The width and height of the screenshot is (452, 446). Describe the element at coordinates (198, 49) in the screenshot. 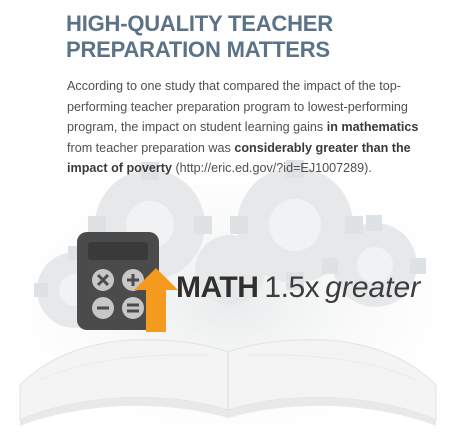

I see `title-line-2: PREPARATION MATTERS` at that location.